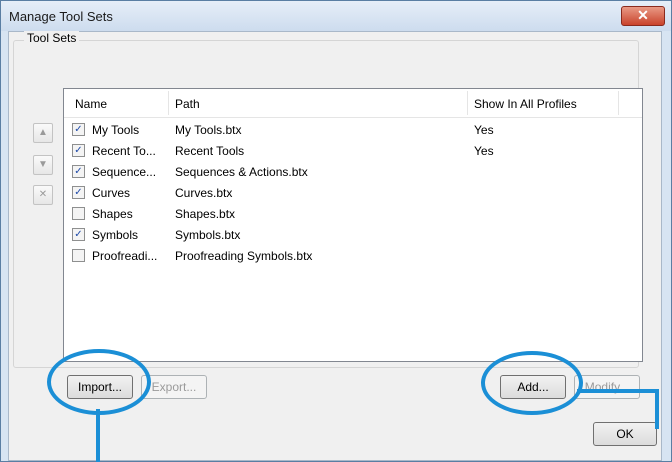  I want to click on row-name: Shapes, so click(112, 214).